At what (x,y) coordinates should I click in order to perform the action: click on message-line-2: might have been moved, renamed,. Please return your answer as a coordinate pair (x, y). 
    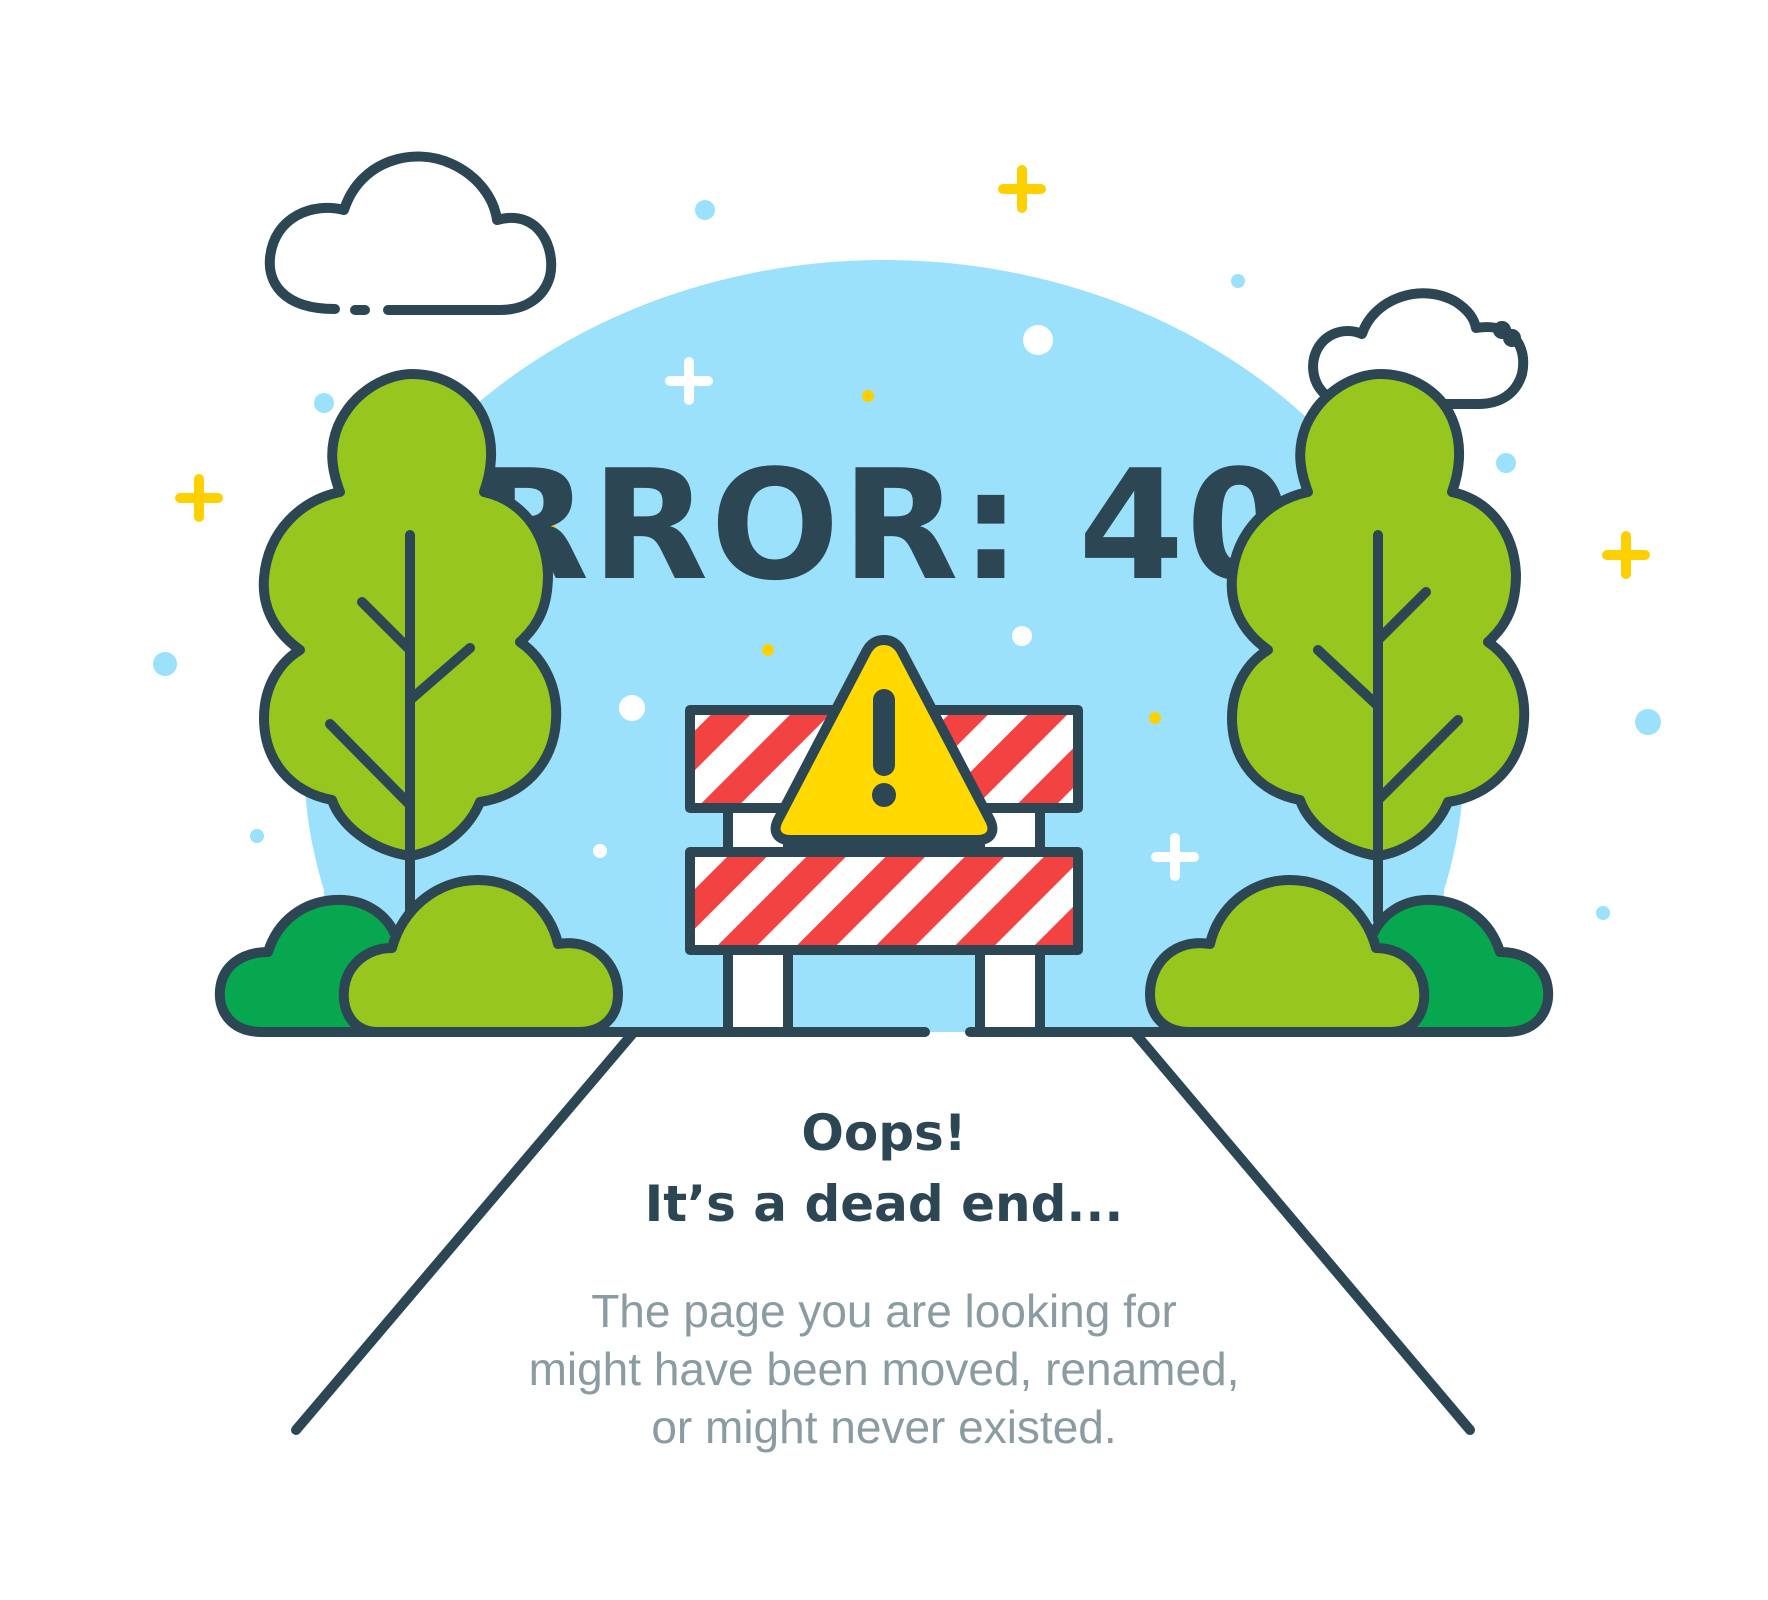
    Looking at the image, I should click on (884, 1369).